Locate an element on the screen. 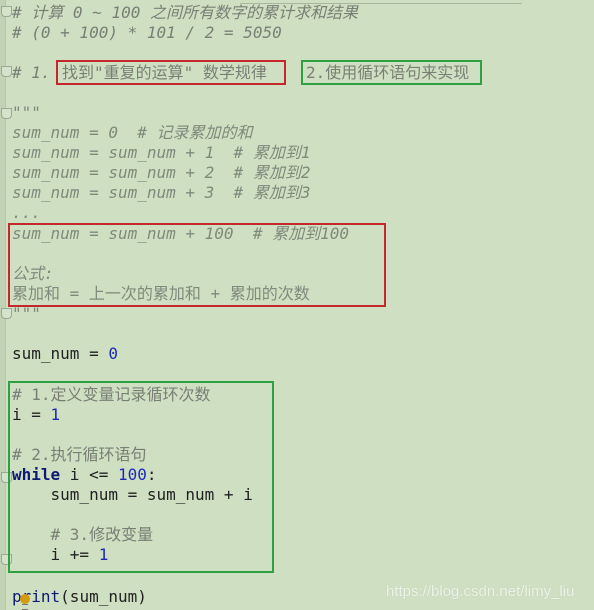  code-text: i += is located at coordinates (55, 554).